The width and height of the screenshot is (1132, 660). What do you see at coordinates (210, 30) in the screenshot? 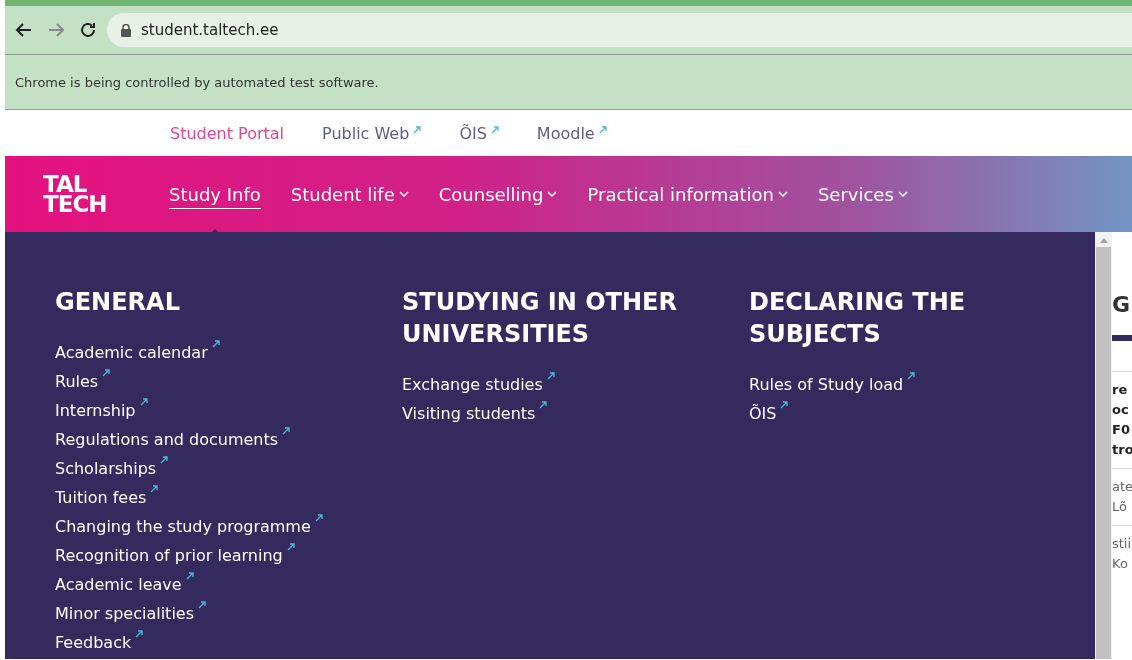
I see `url-text: student.taltech.ee` at bounding box center [210, 30].